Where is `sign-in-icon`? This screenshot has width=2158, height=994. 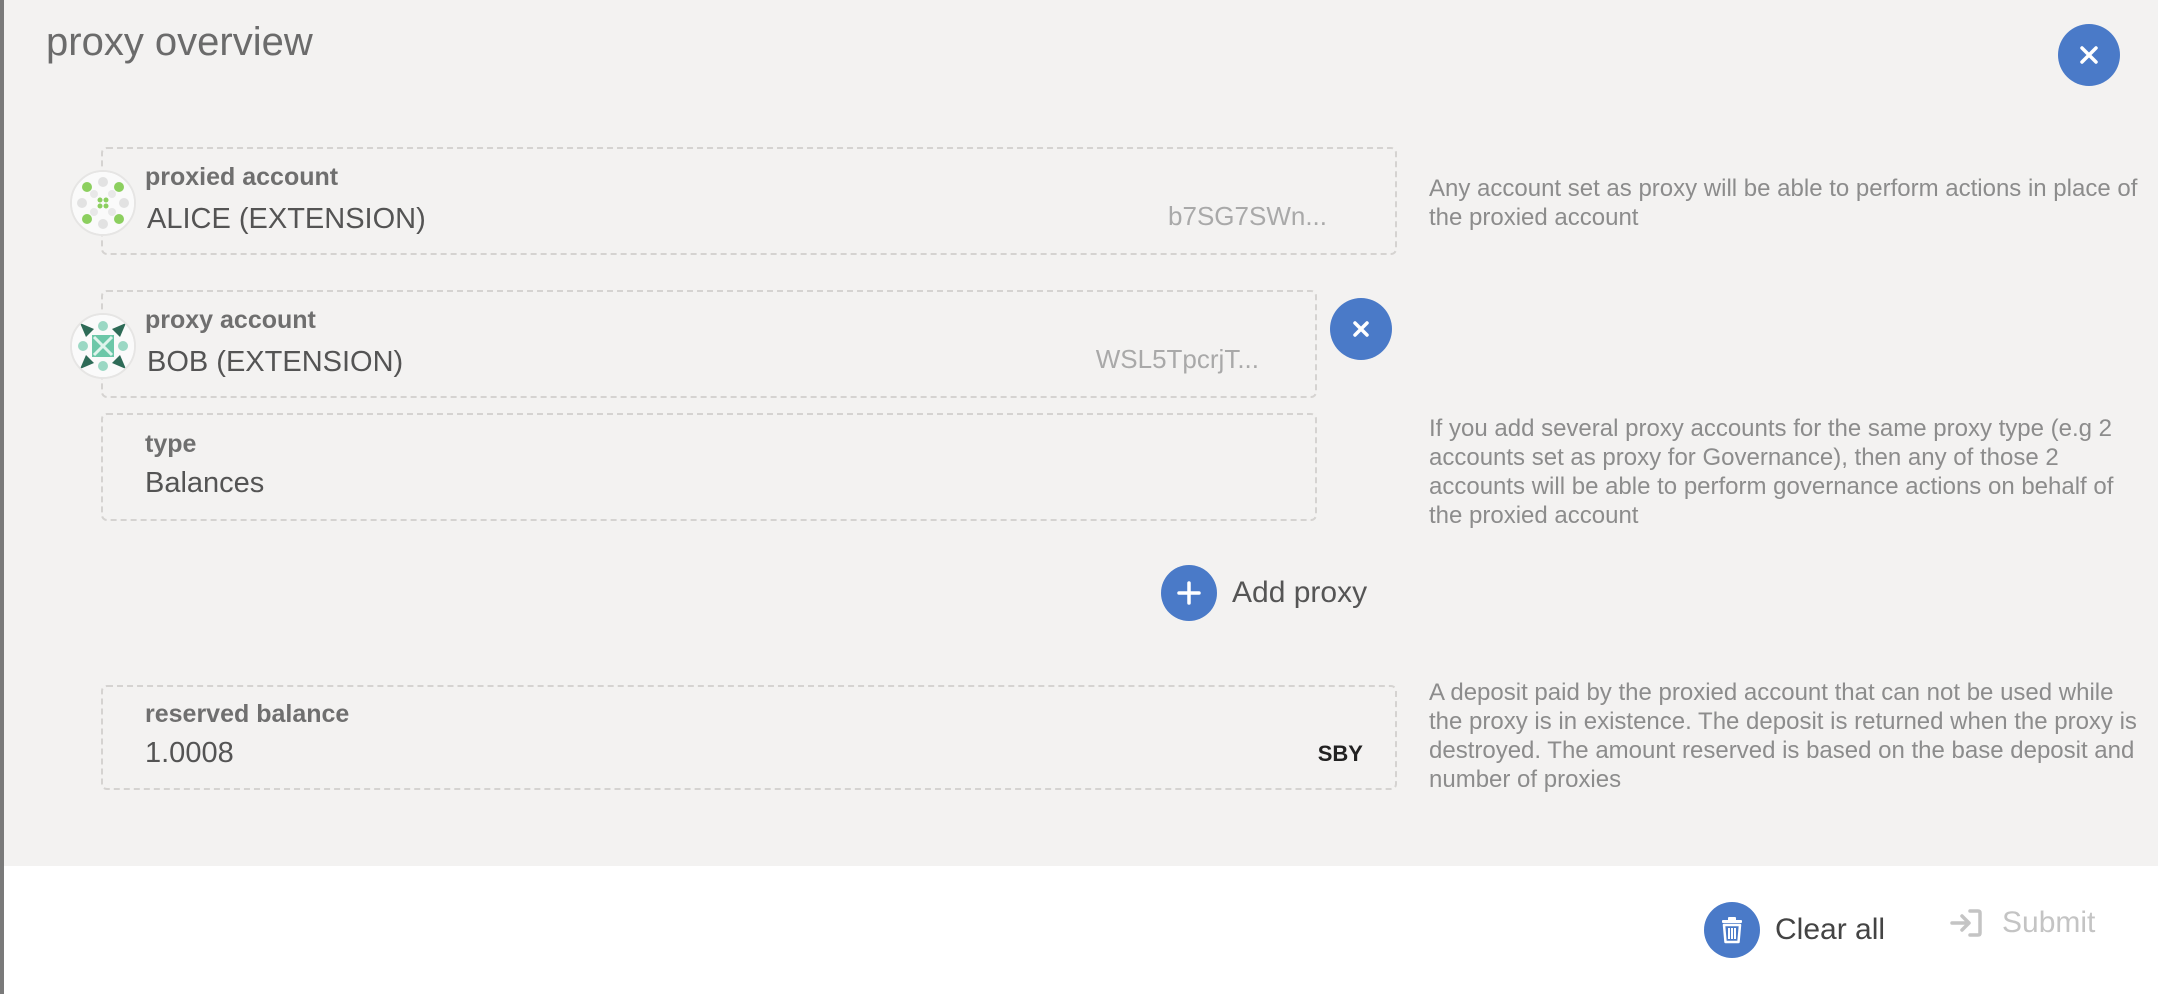 sign-in-icon is located at coordinates (1966, 923).